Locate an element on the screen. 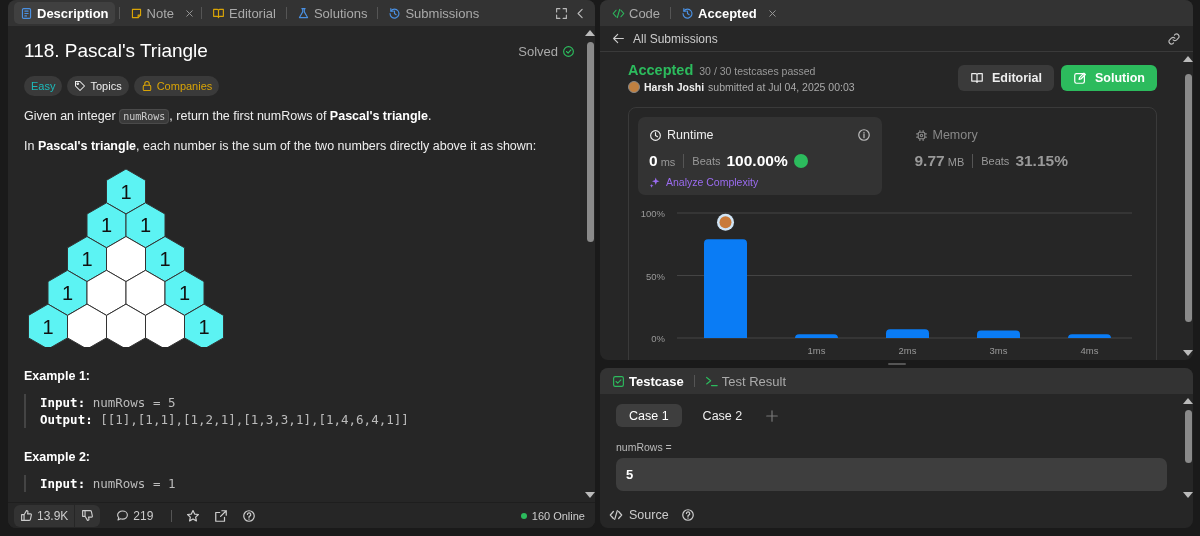  tag-button: Companies is located at coordinates (176, 86).